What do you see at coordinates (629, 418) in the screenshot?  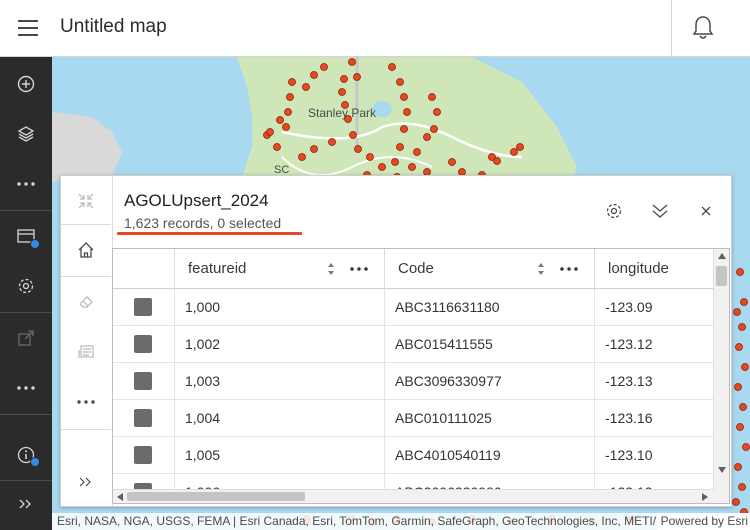 I see `cell-longitude: -123.16` at bounding box center [629, 418].